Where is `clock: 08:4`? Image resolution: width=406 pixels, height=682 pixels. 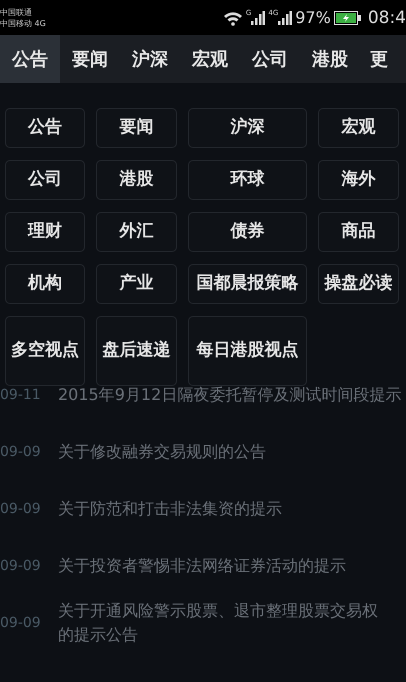
clock: 08:4 is located at coordinates (387, 18).